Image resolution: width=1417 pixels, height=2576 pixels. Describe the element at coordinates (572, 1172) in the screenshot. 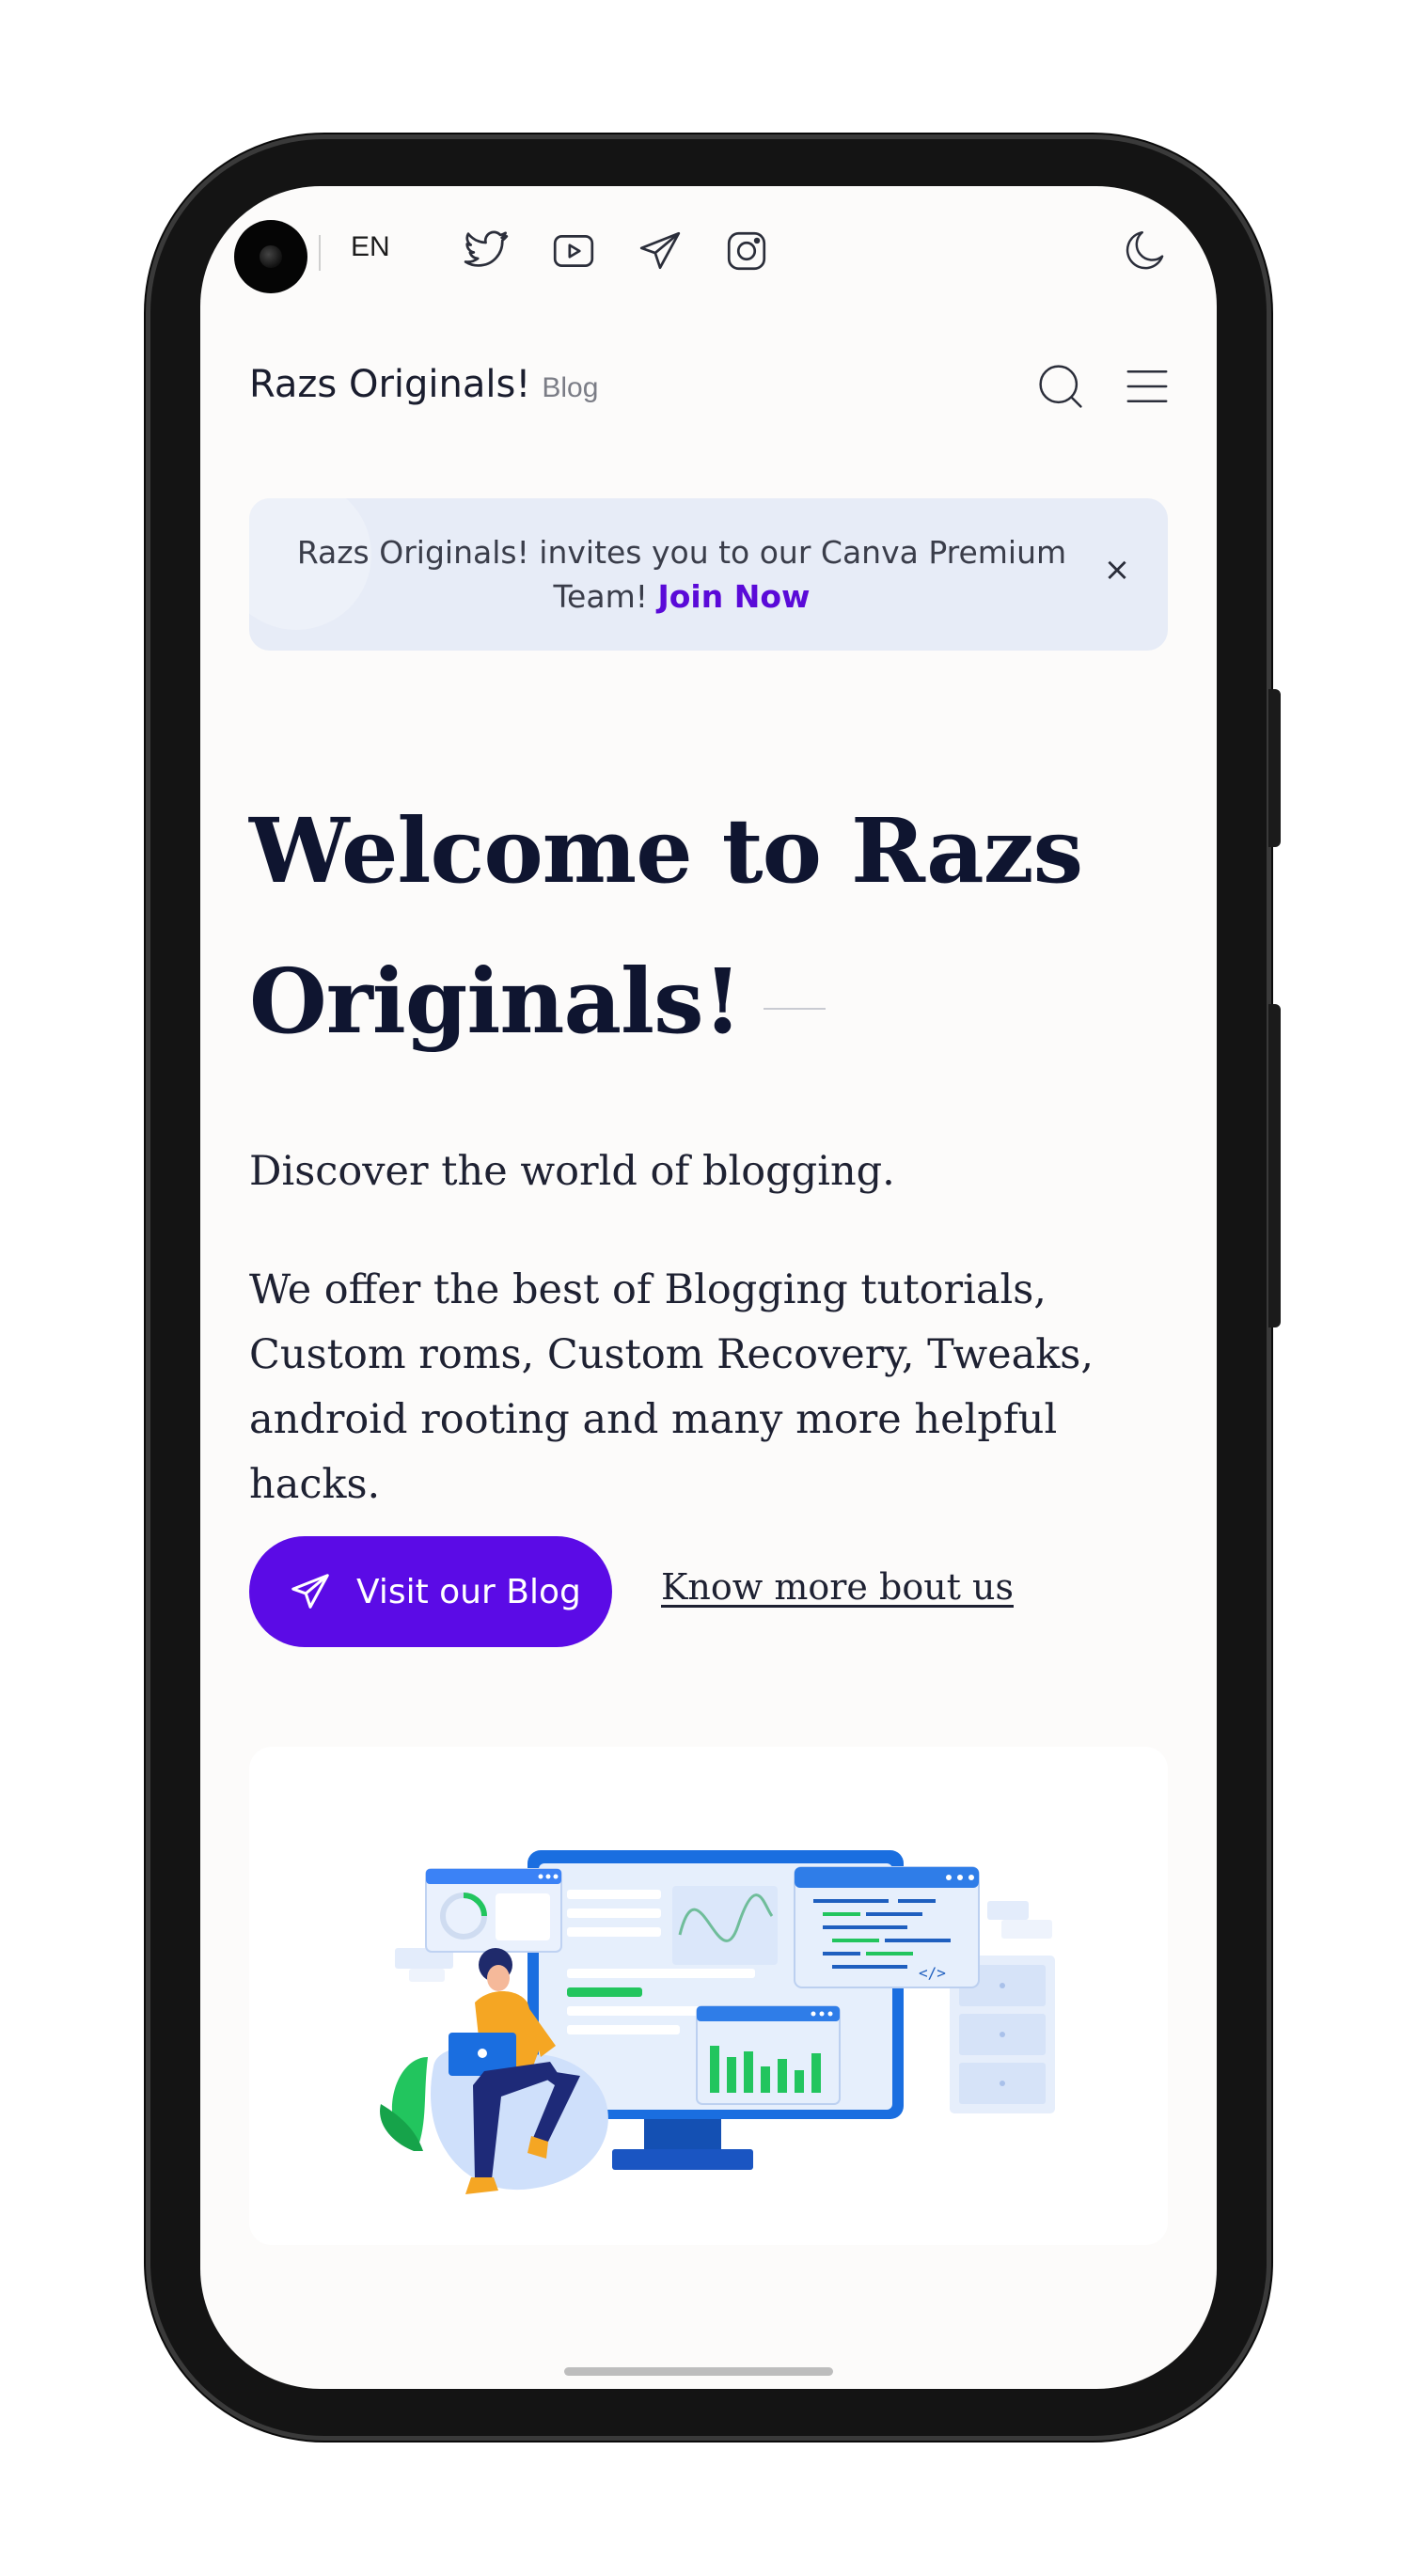

I see `hero-lead: Discover the world of blogging.` at that location.